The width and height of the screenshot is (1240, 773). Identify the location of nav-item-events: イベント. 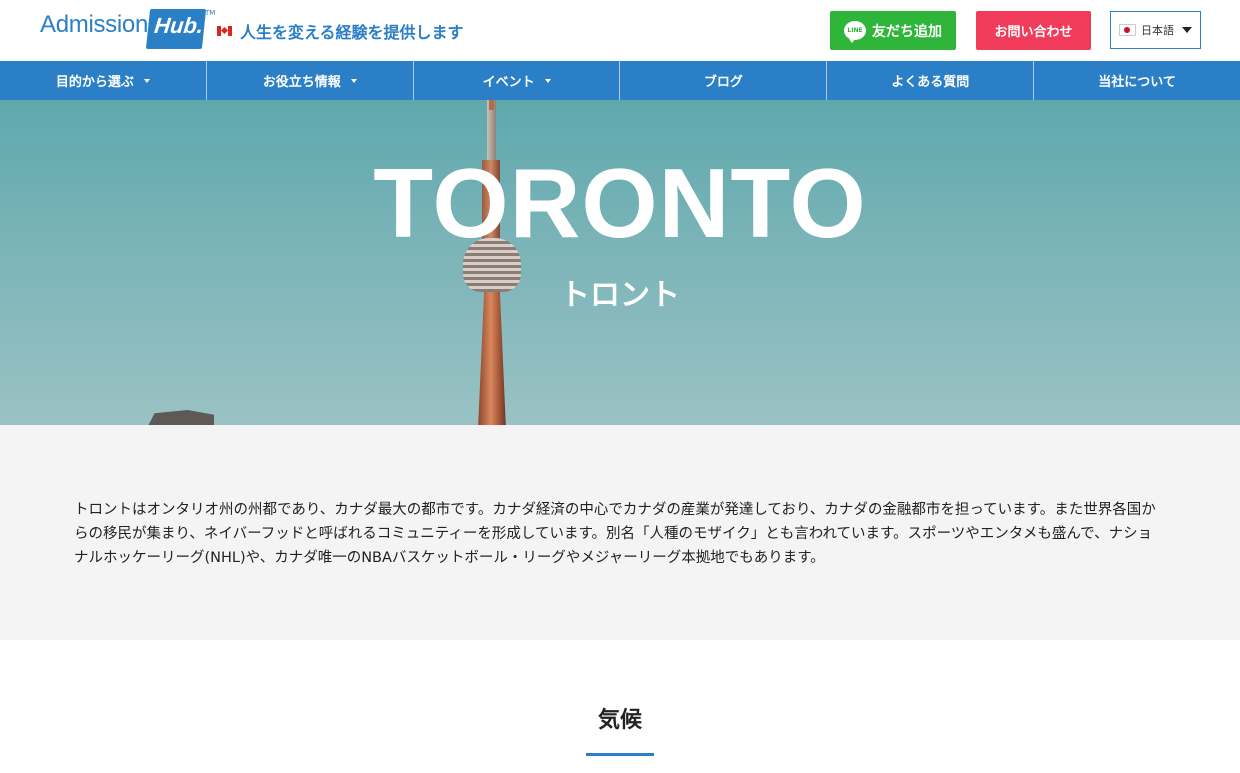
(517, 80).